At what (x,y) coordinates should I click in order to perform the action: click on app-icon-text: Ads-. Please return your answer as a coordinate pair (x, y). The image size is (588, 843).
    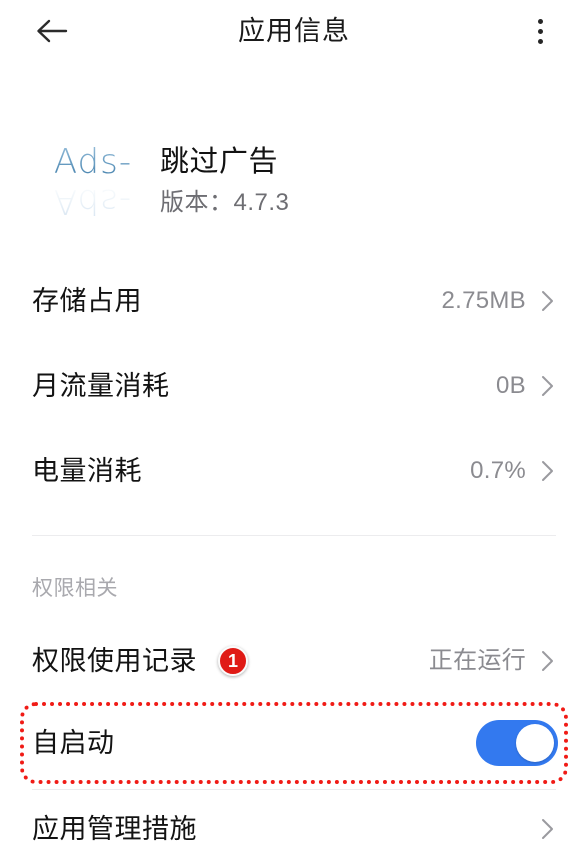
    Looking at the image, I should click on (93, 162).